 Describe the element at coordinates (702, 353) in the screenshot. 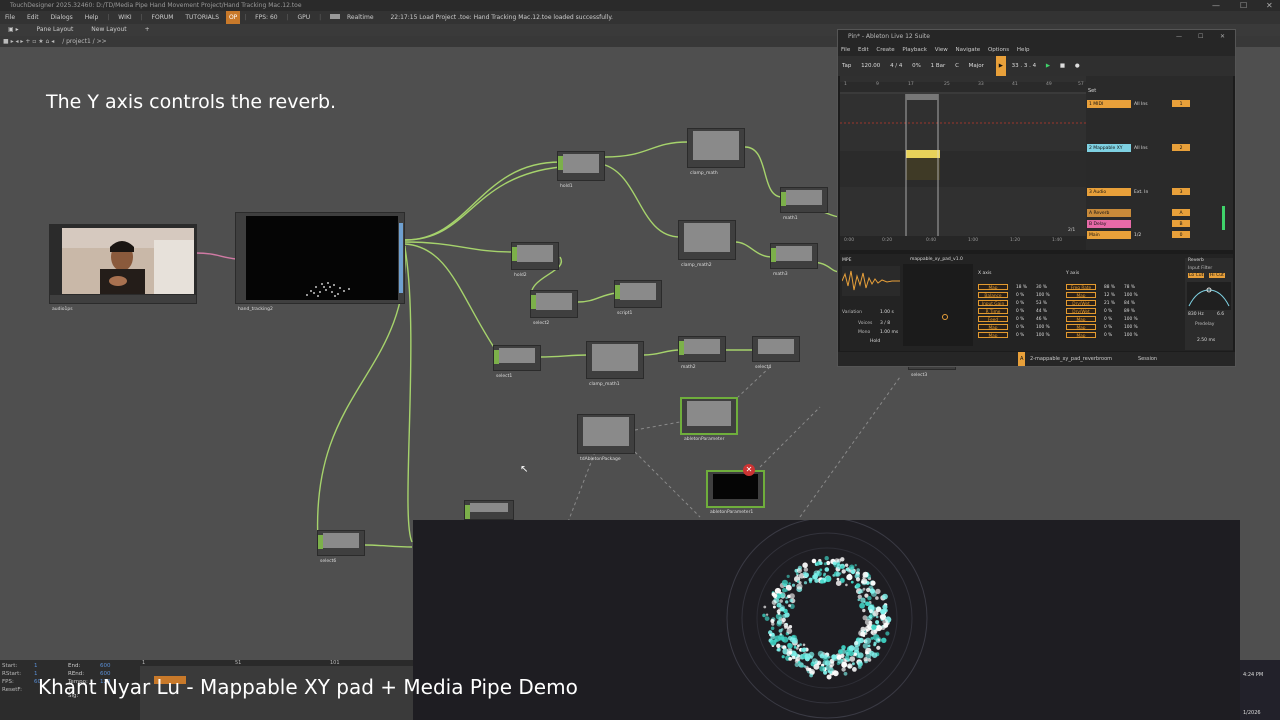

I see `node-math2: math2` at that location.